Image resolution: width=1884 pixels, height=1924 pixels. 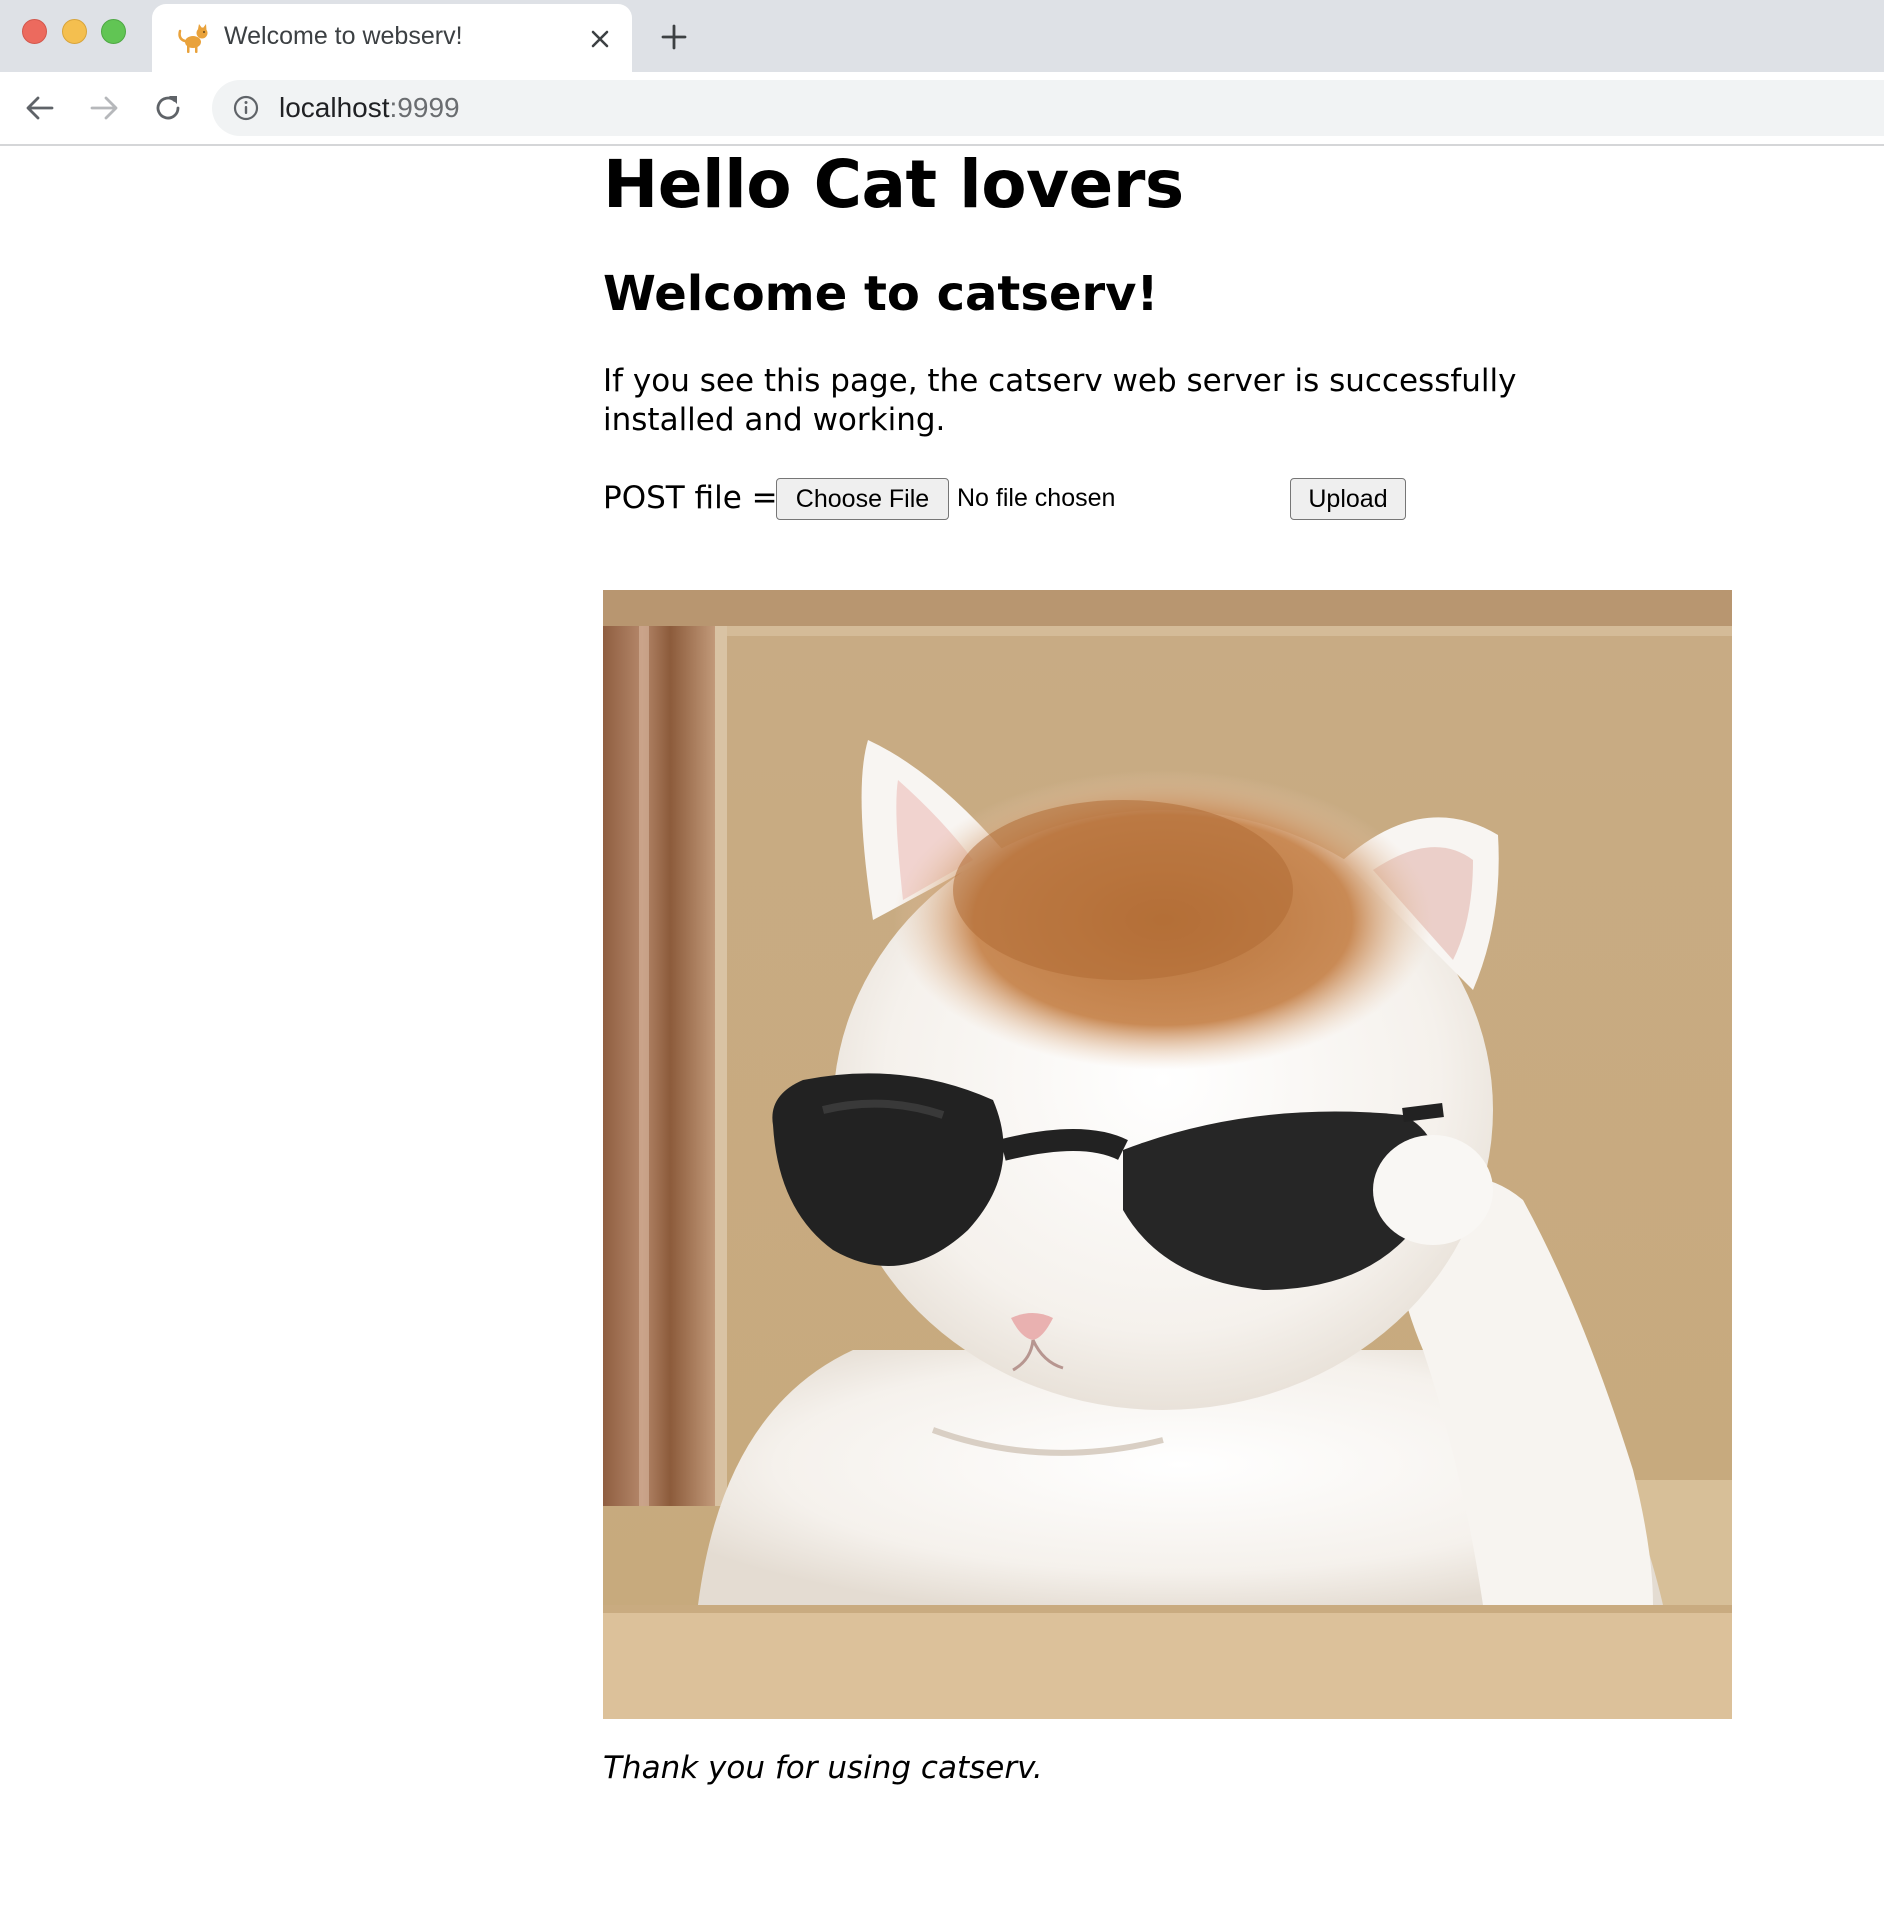 What do you see at coordinates (343, 36) in the screenshot?
I see `tab-title: Welcome to webserv!` at bounding box center [343, 36].